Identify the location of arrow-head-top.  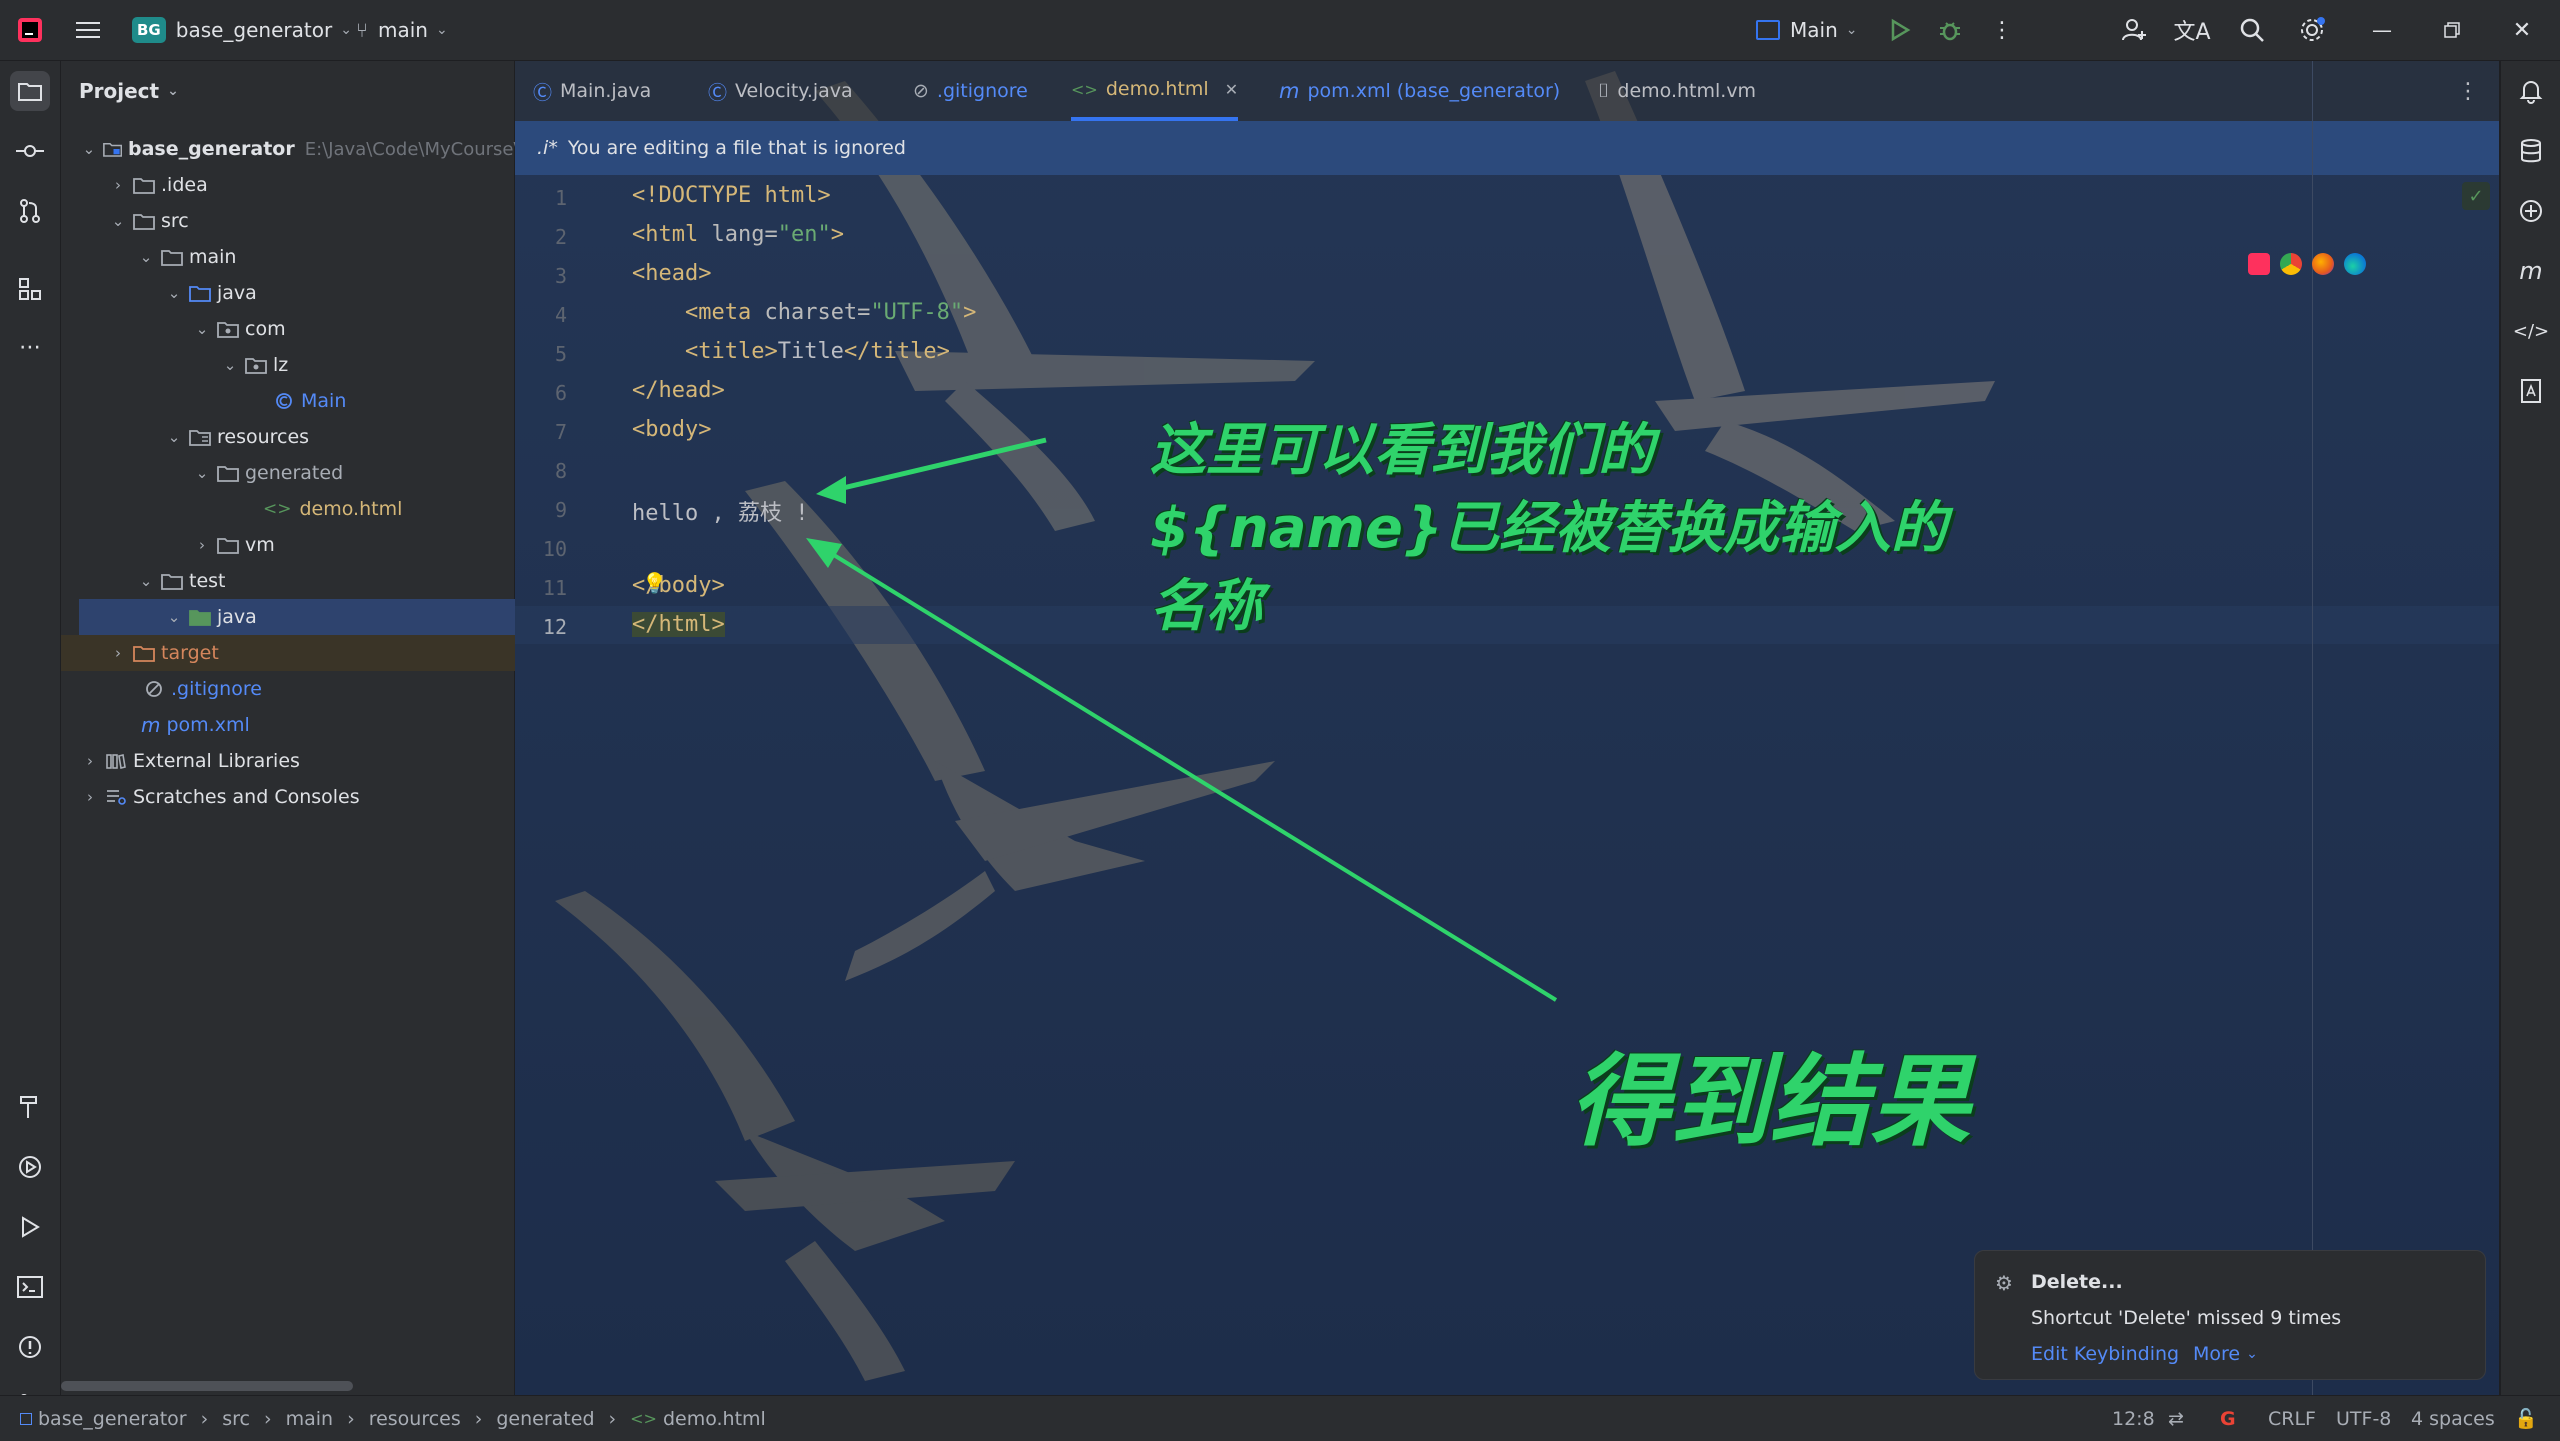
(831, 490).